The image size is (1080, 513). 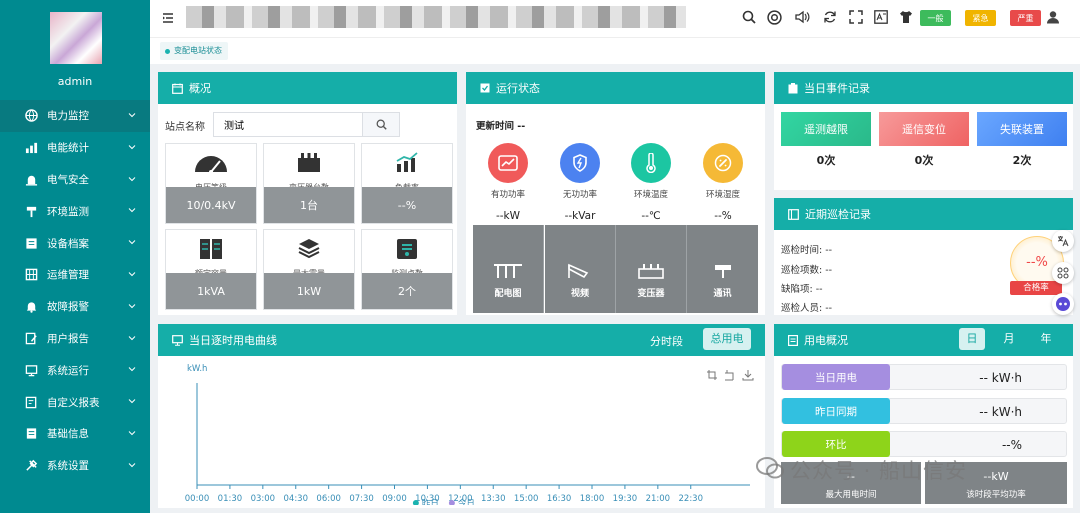 I want to click on x-tick-label: 15:00, so click(x=526, y=499).